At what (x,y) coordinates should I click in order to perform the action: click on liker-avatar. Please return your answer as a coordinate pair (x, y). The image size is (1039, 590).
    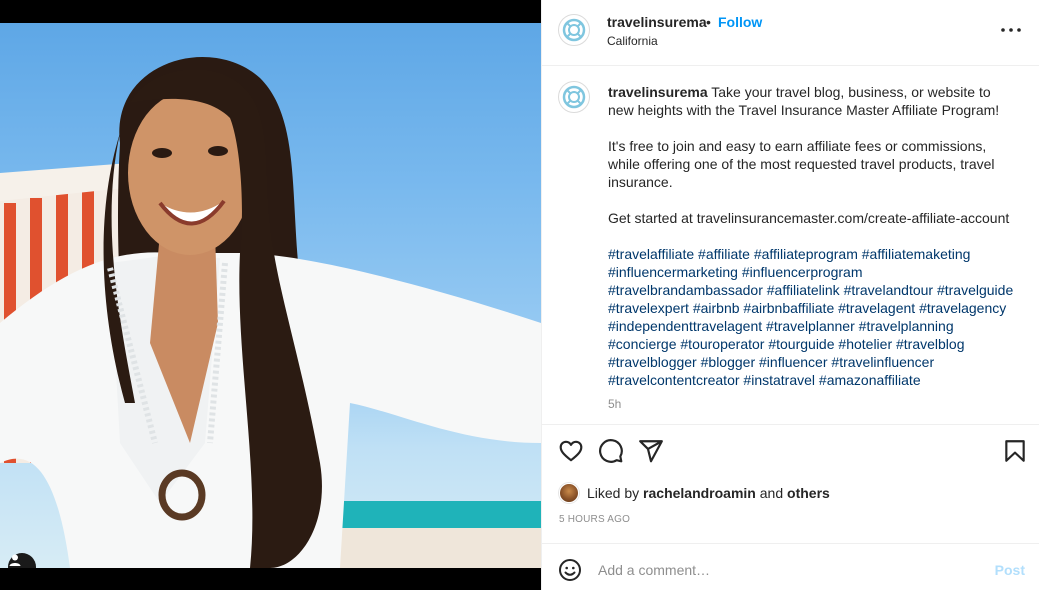
    Looking at the image, I should click on (569, 493).